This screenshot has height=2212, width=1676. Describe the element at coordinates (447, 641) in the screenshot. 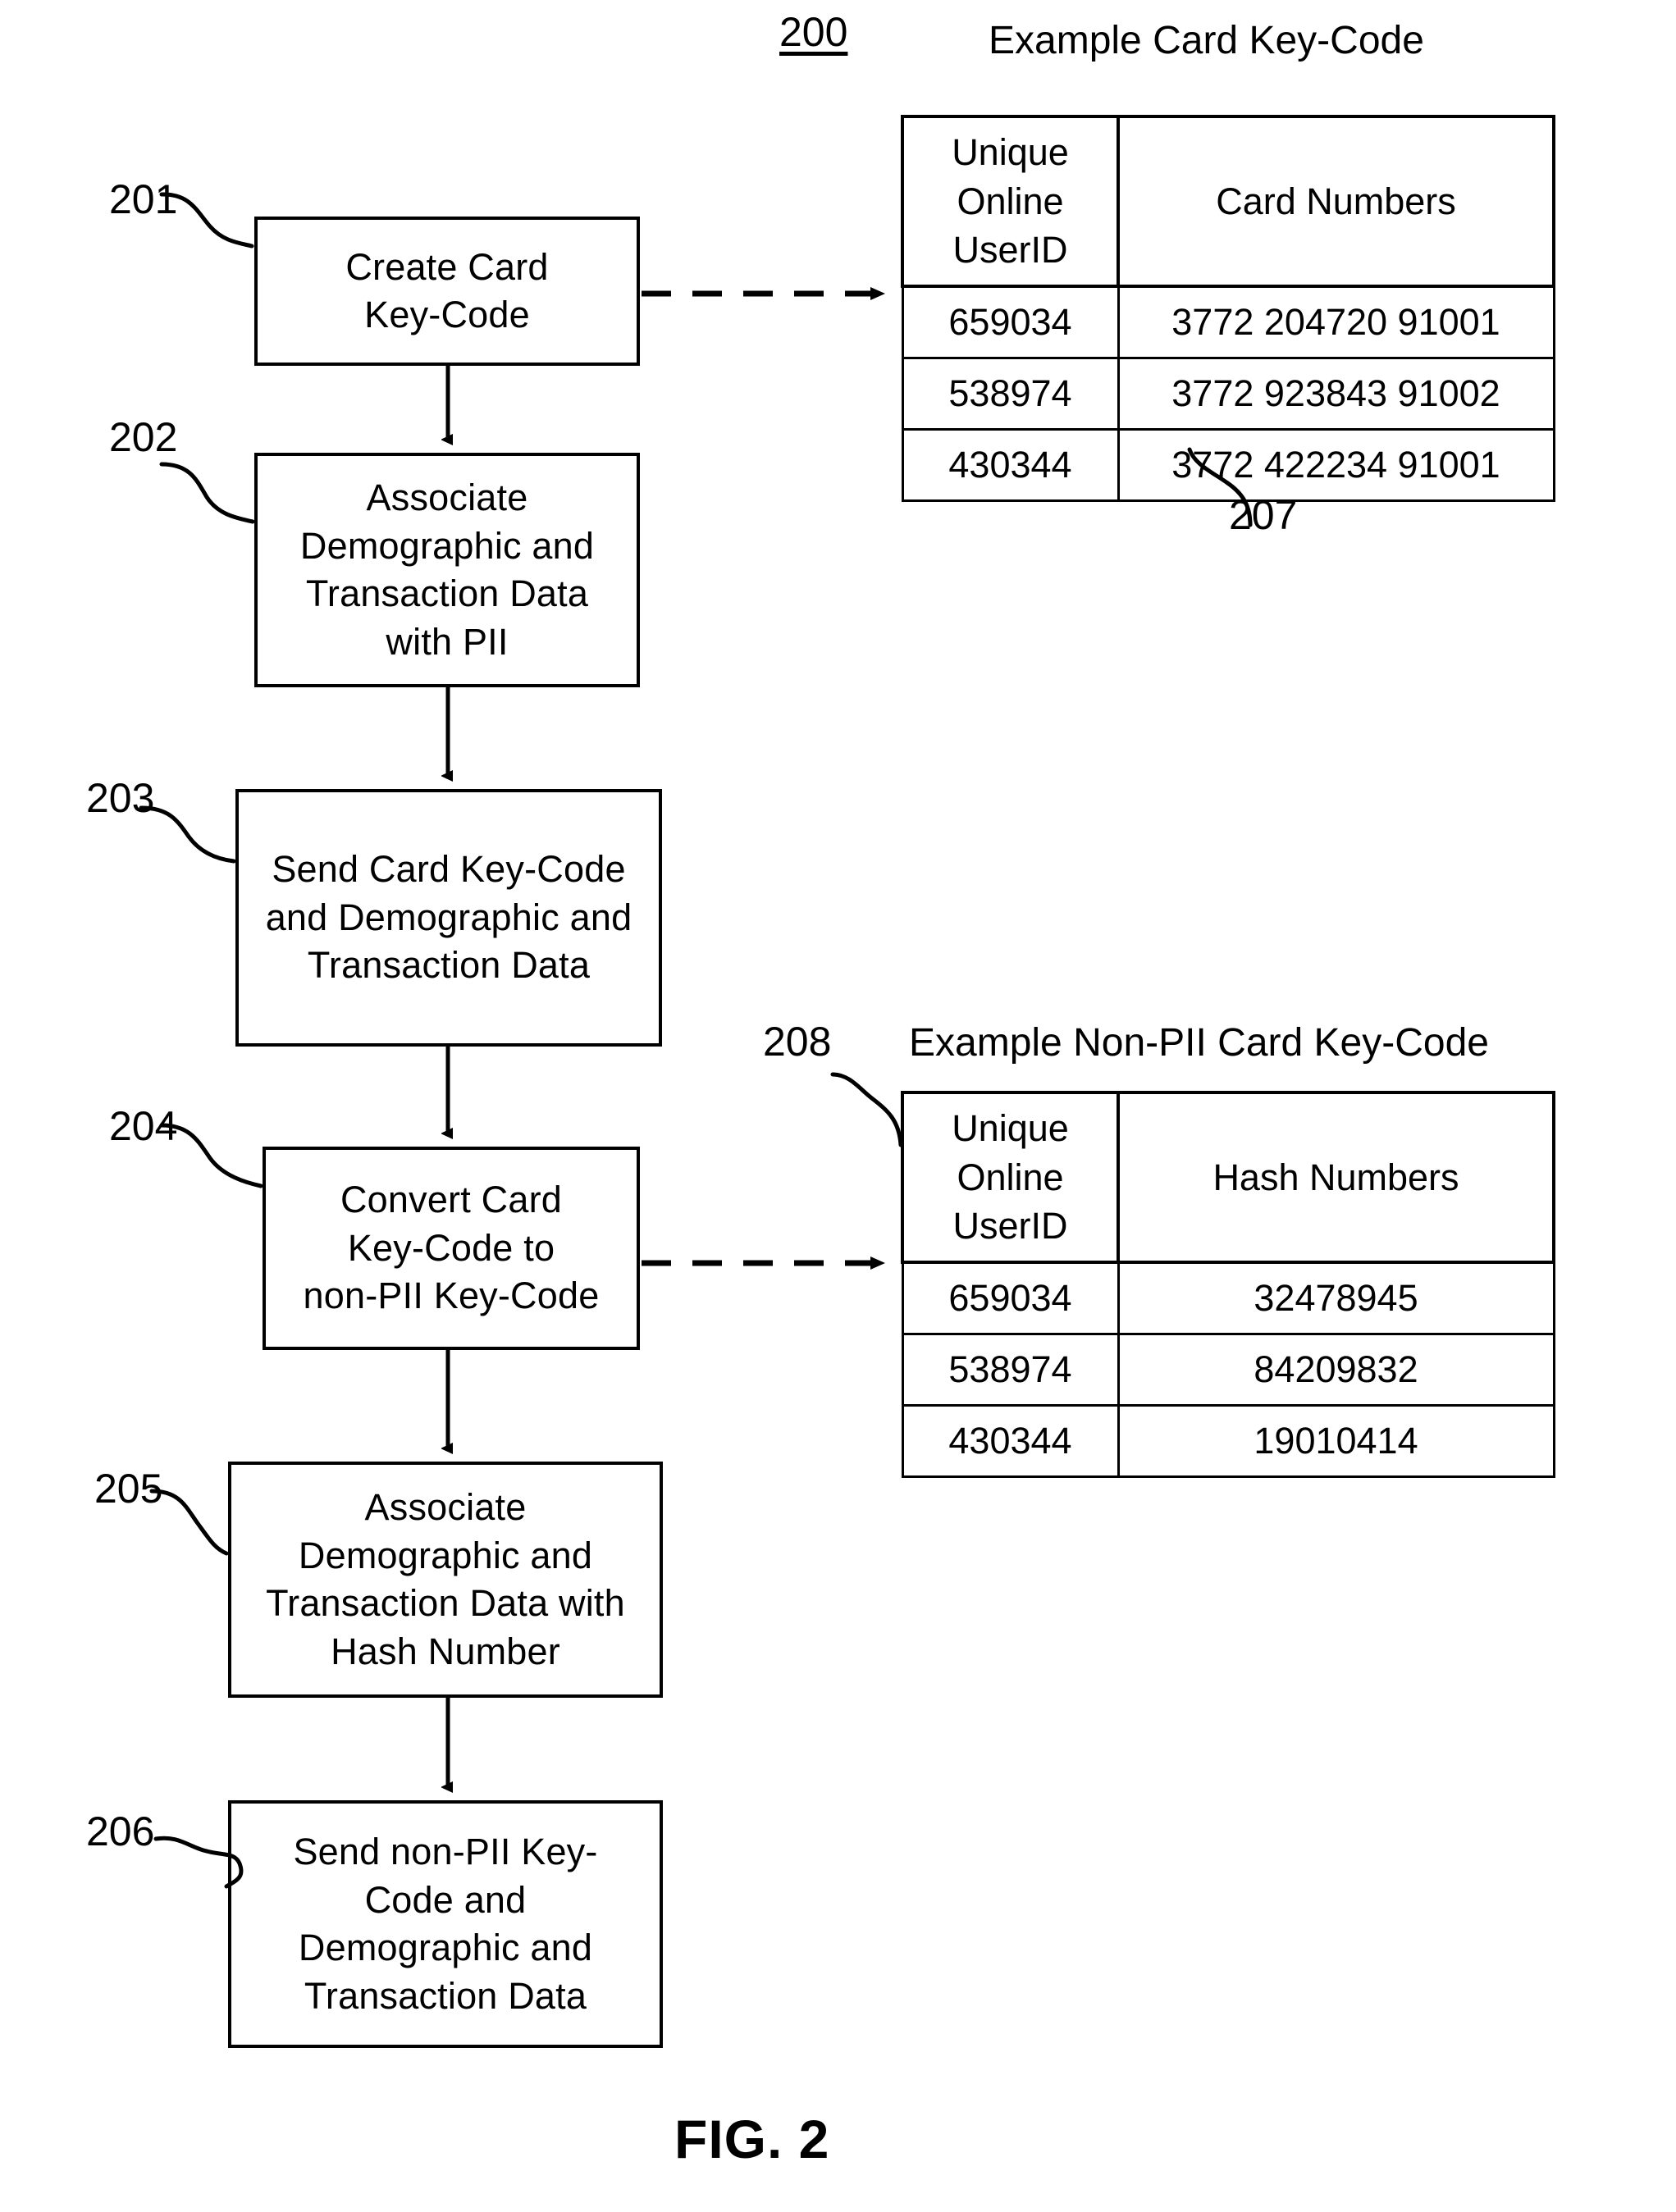

I see `box-line: with PII` at that location.